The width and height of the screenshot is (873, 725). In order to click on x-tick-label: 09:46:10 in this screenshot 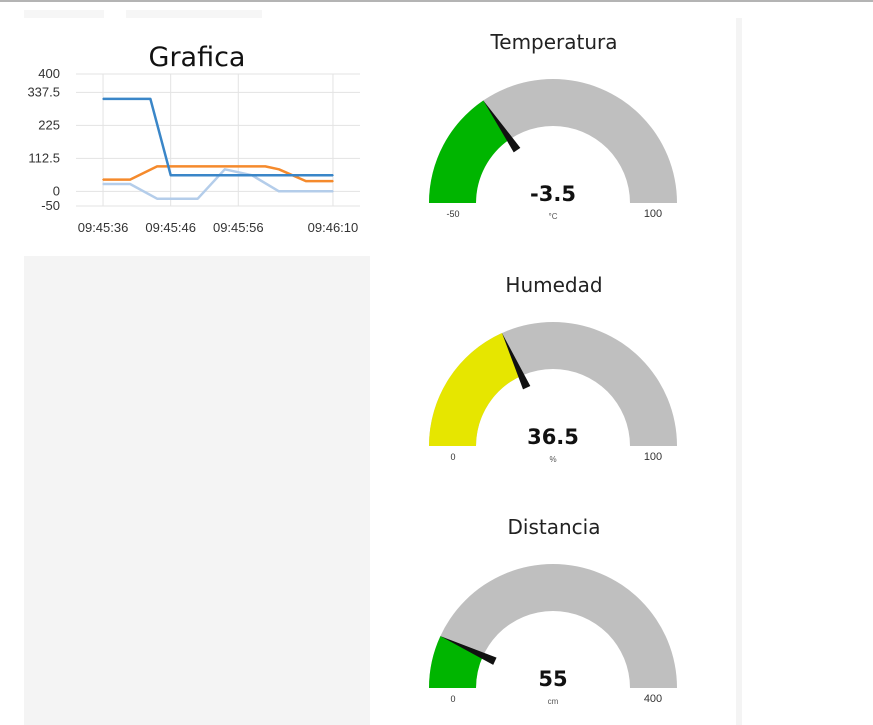, I will do `click(333, 227)`.